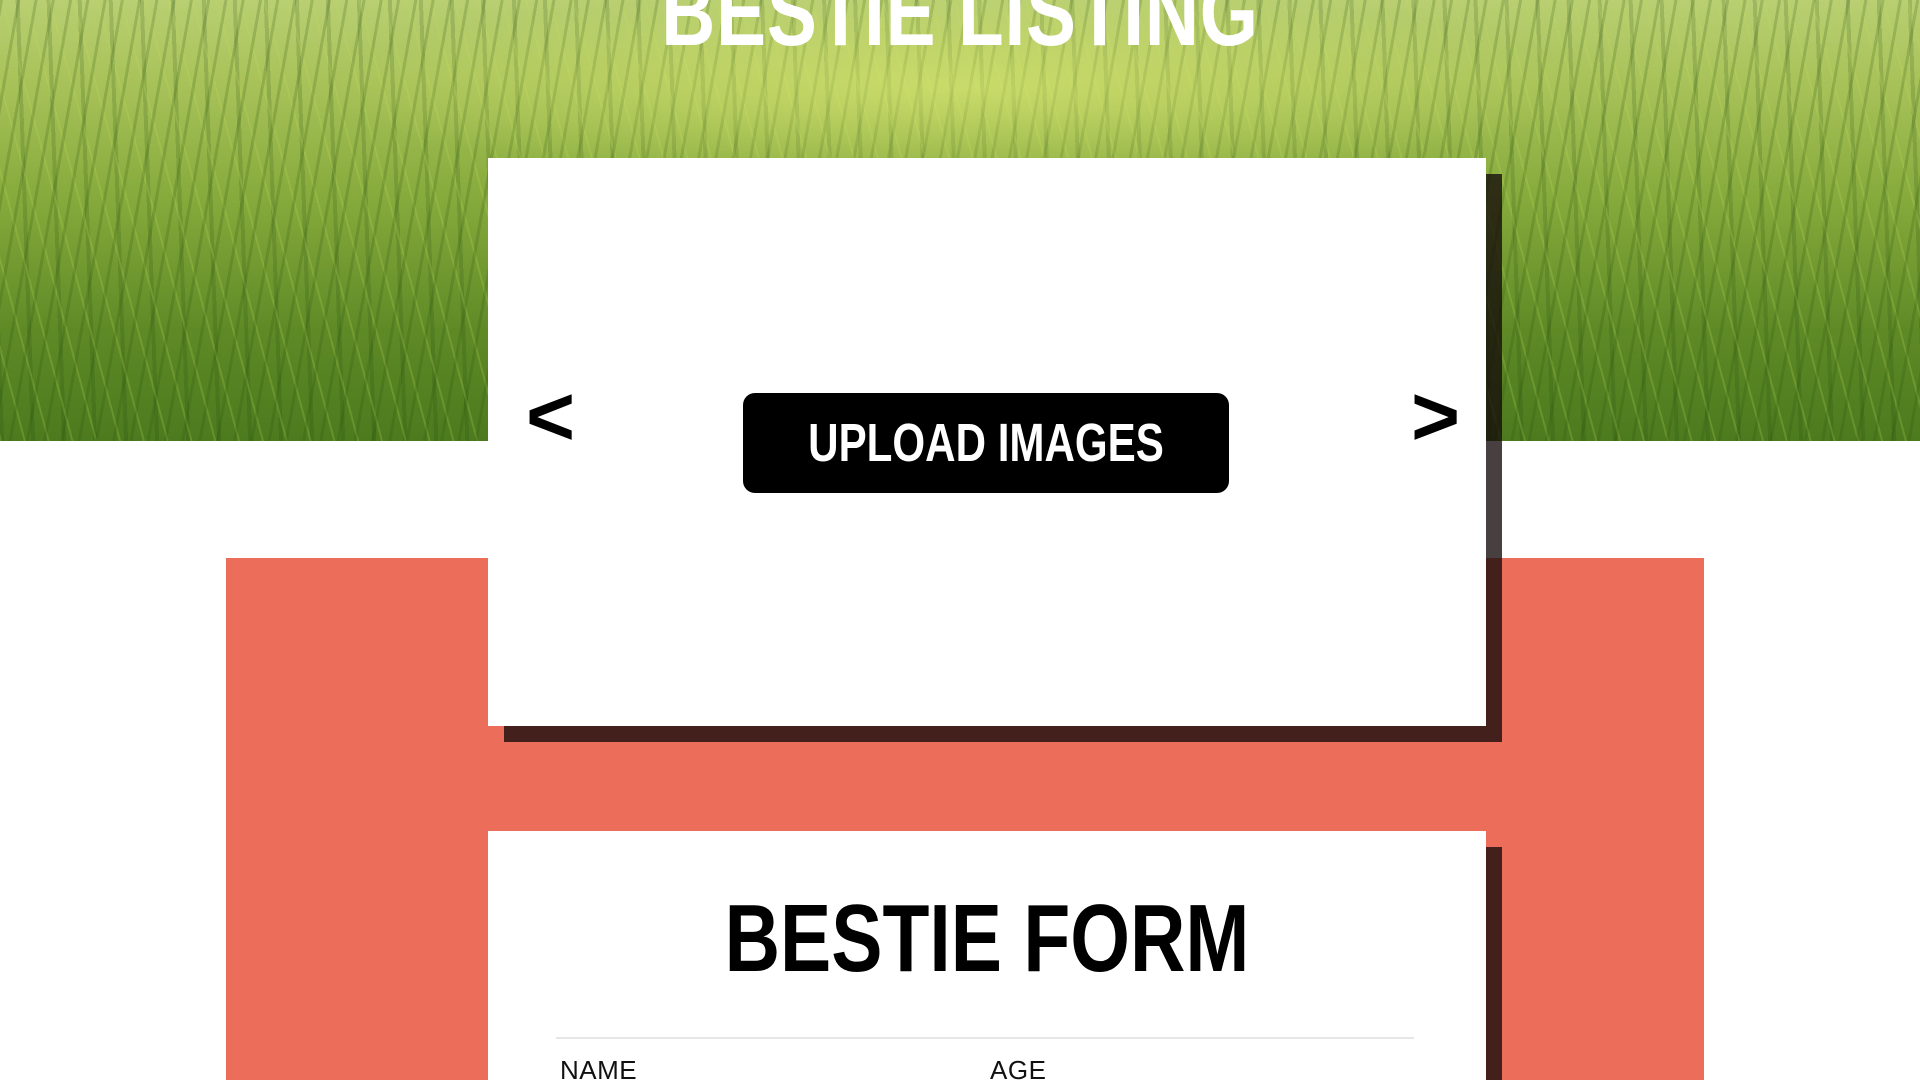  Describe the element at coordinates (985, 1038) in the screenshot. I see `form-divider` at that location.